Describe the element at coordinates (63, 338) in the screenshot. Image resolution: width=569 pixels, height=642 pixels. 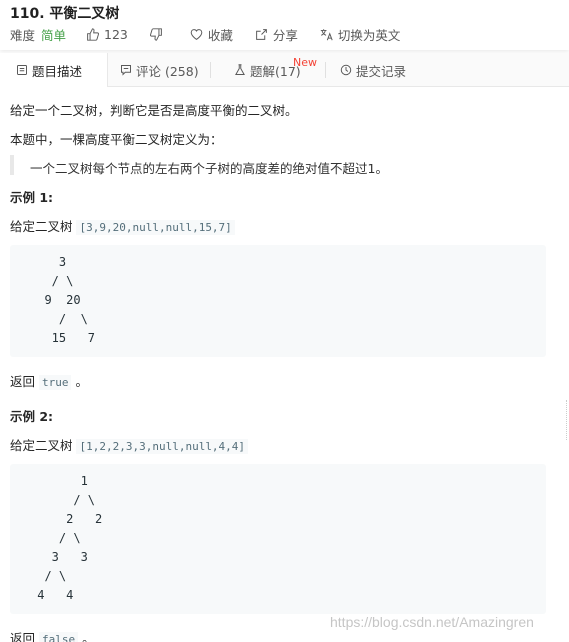
I see `tree-line: 15 7` at that location.